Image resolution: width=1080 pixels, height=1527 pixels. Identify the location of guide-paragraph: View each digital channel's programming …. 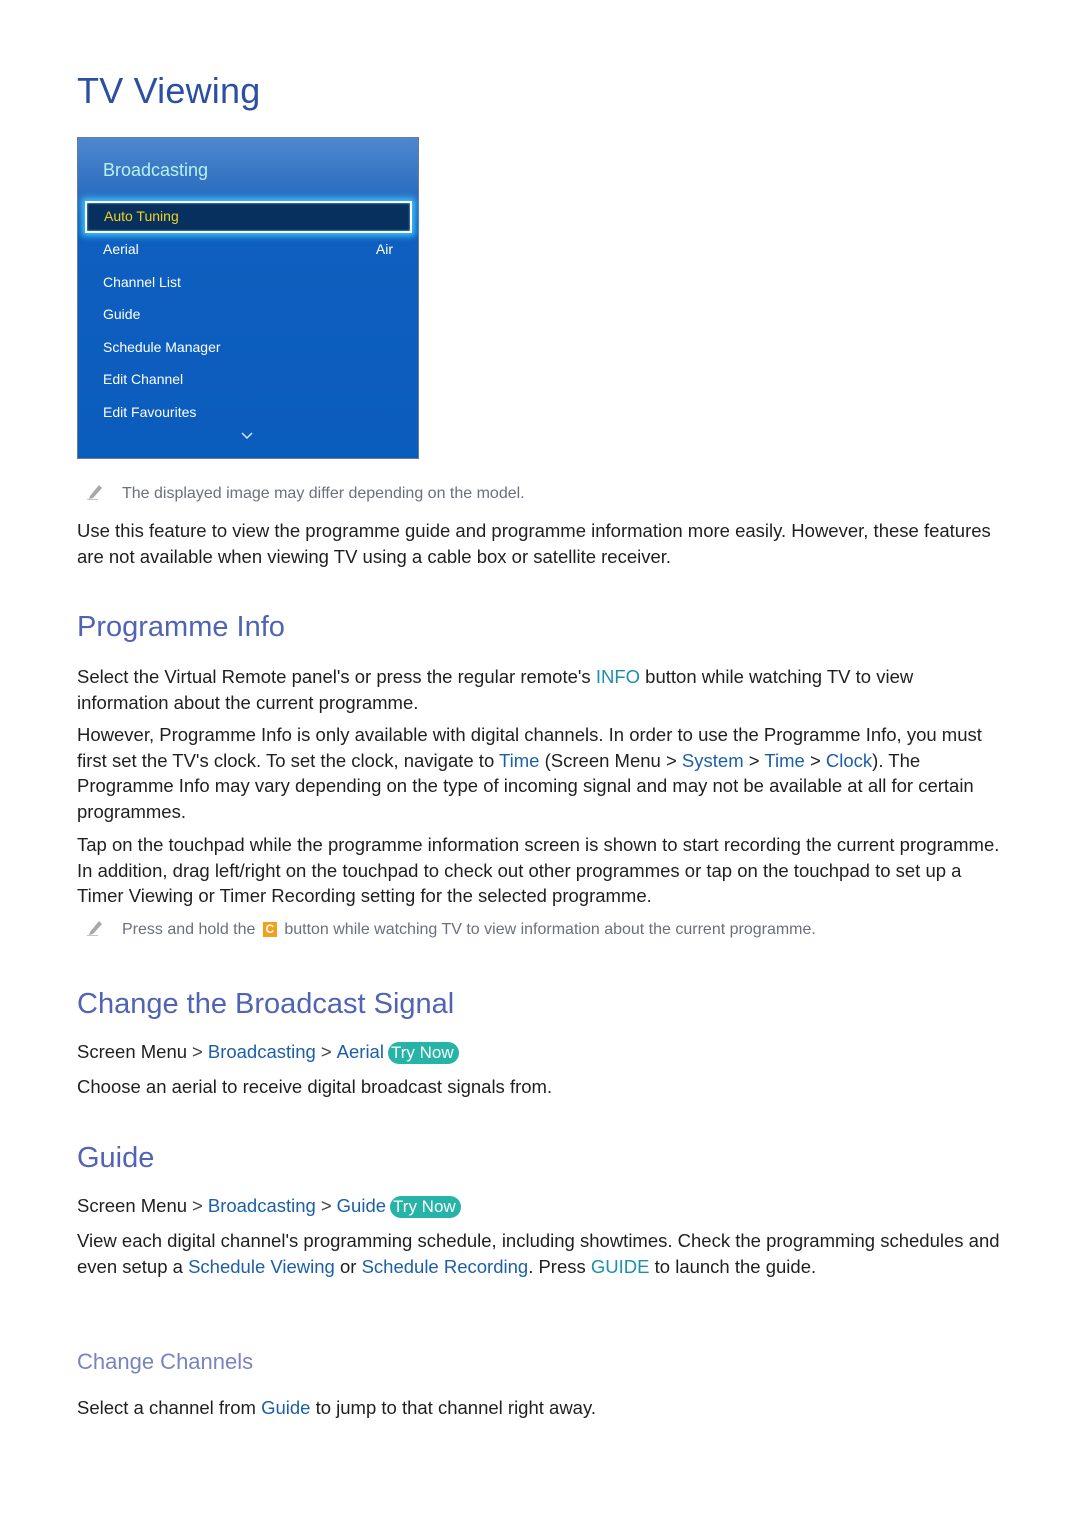
(542, 1253).